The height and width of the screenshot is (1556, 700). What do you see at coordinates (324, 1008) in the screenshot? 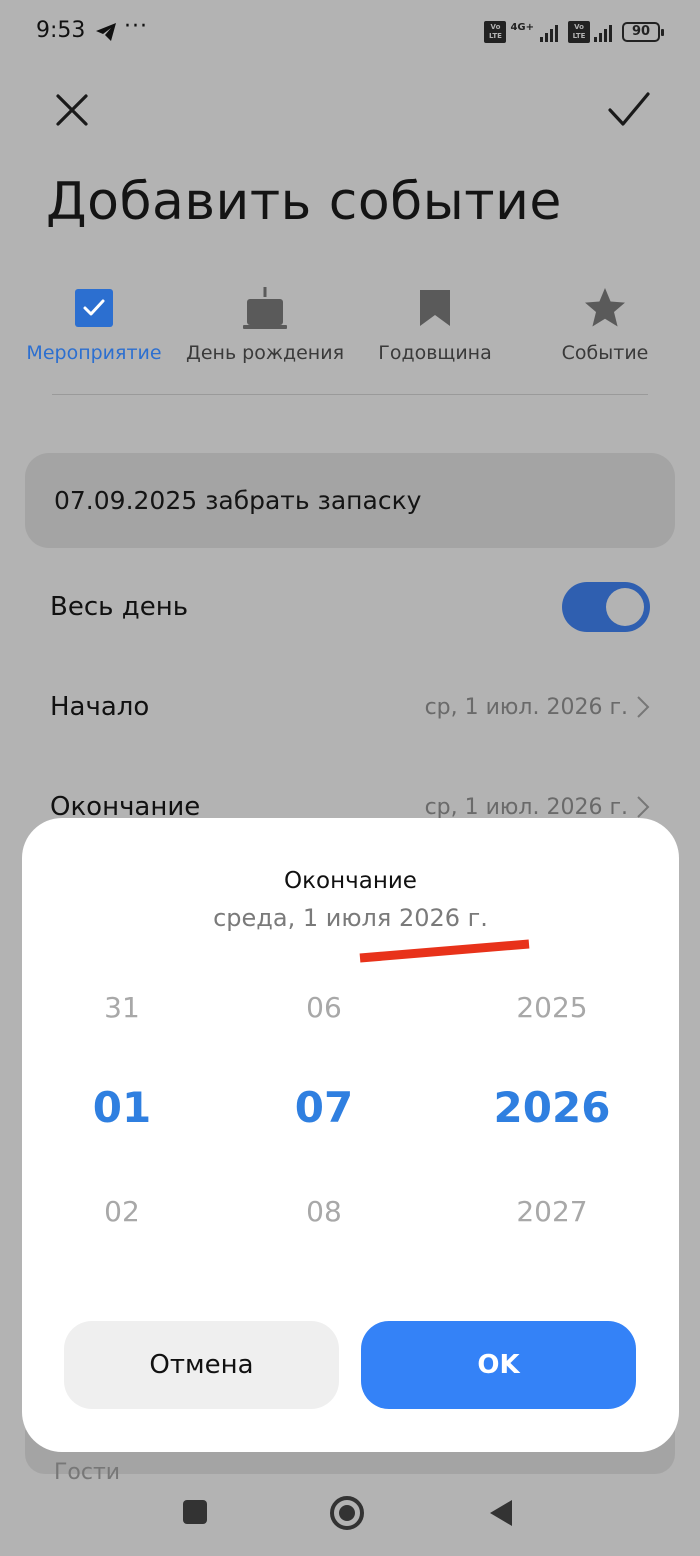
I see `month-prev: 06` at bounding box center [324, 1008].